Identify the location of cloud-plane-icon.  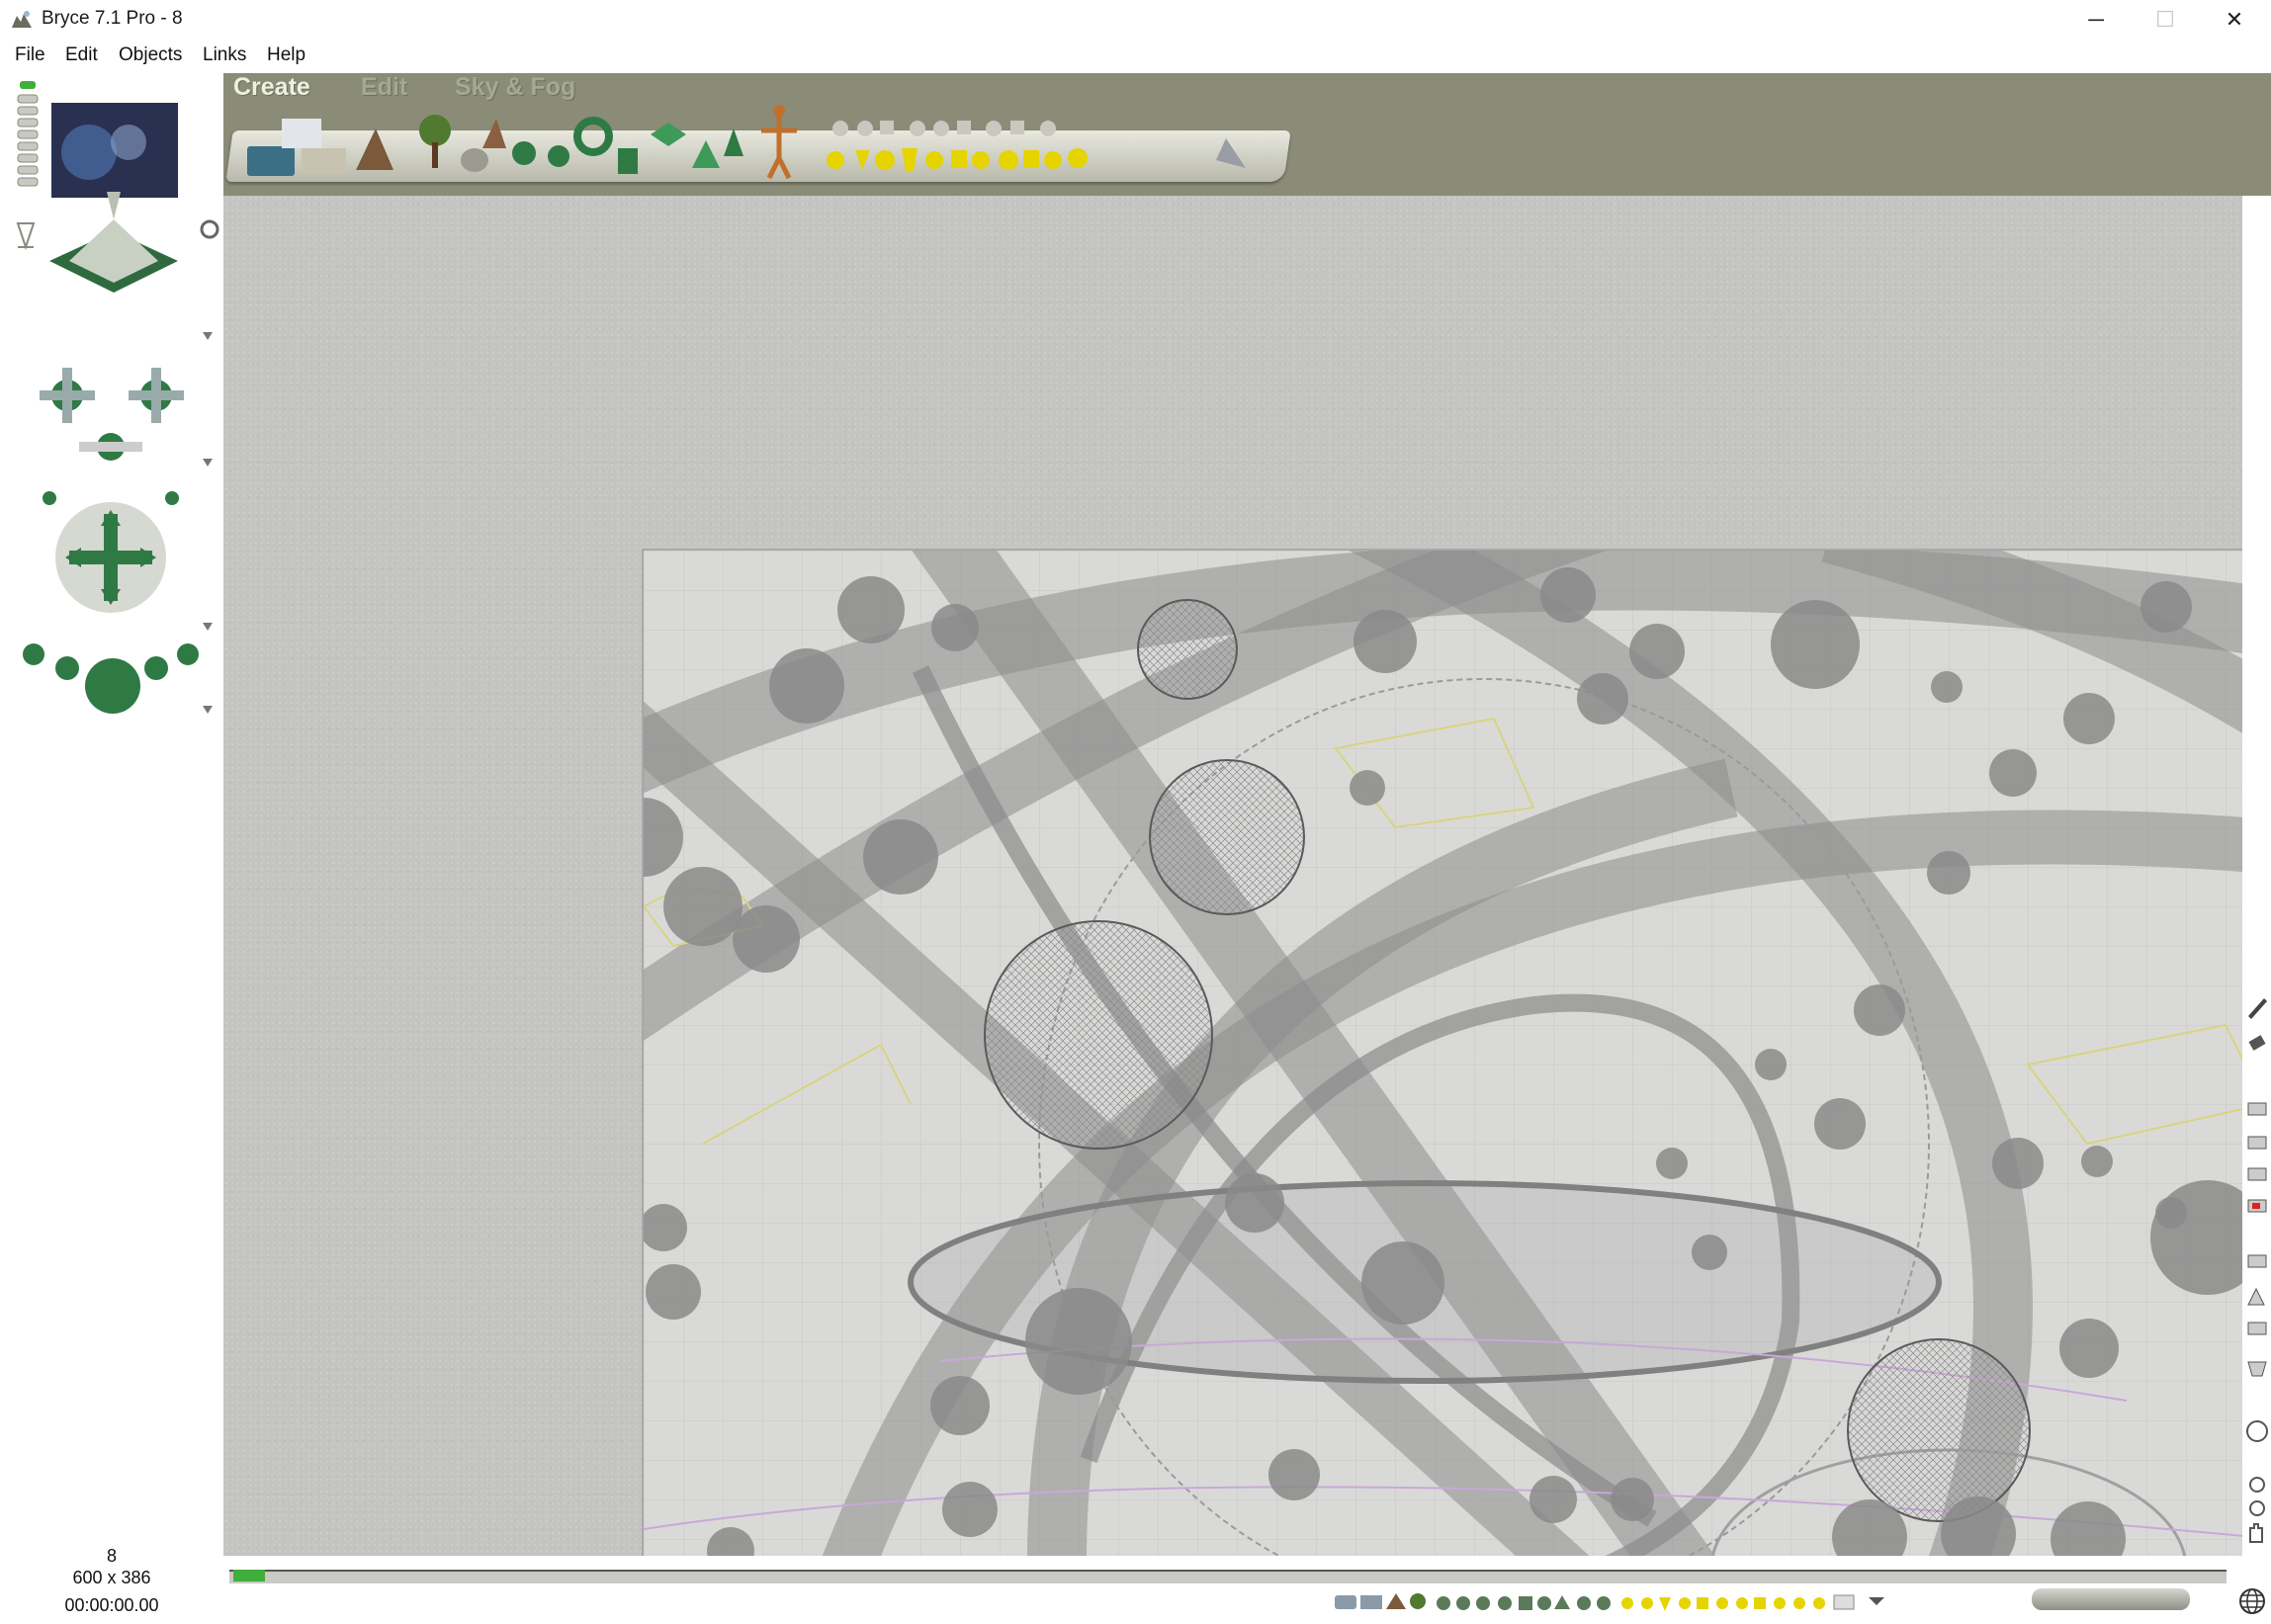
(301, 133).